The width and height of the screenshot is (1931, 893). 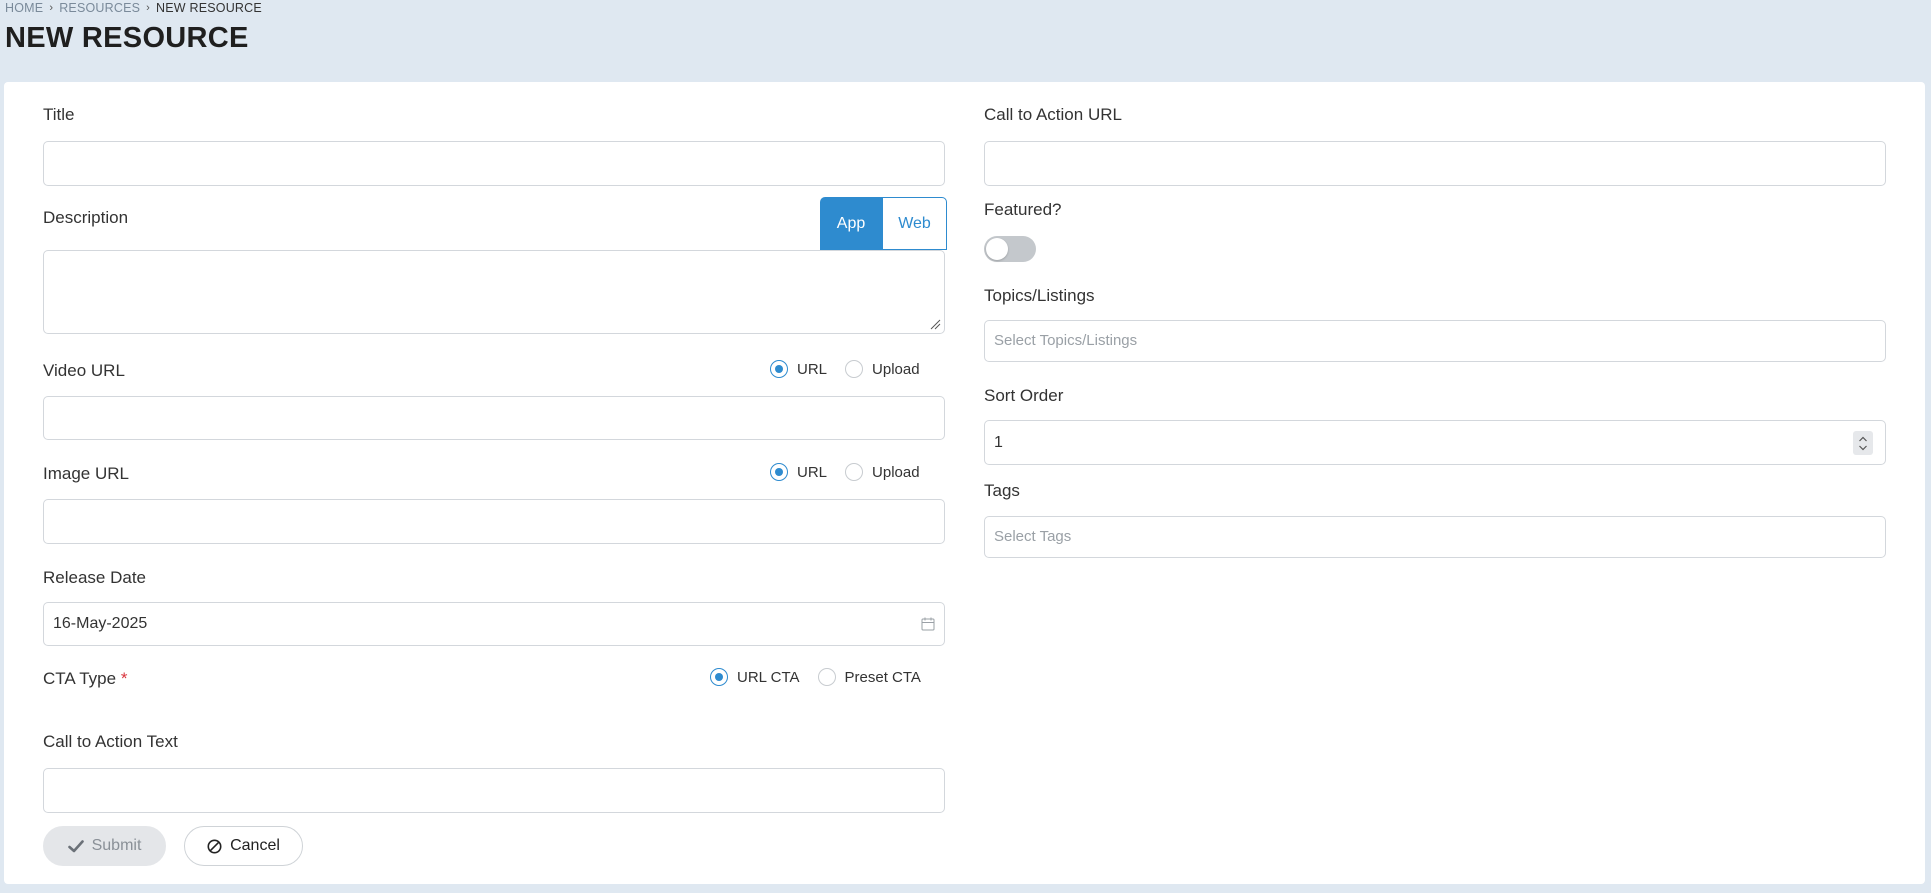 I want to click on video-url-label: Video URL, so click(x=84, y=370).